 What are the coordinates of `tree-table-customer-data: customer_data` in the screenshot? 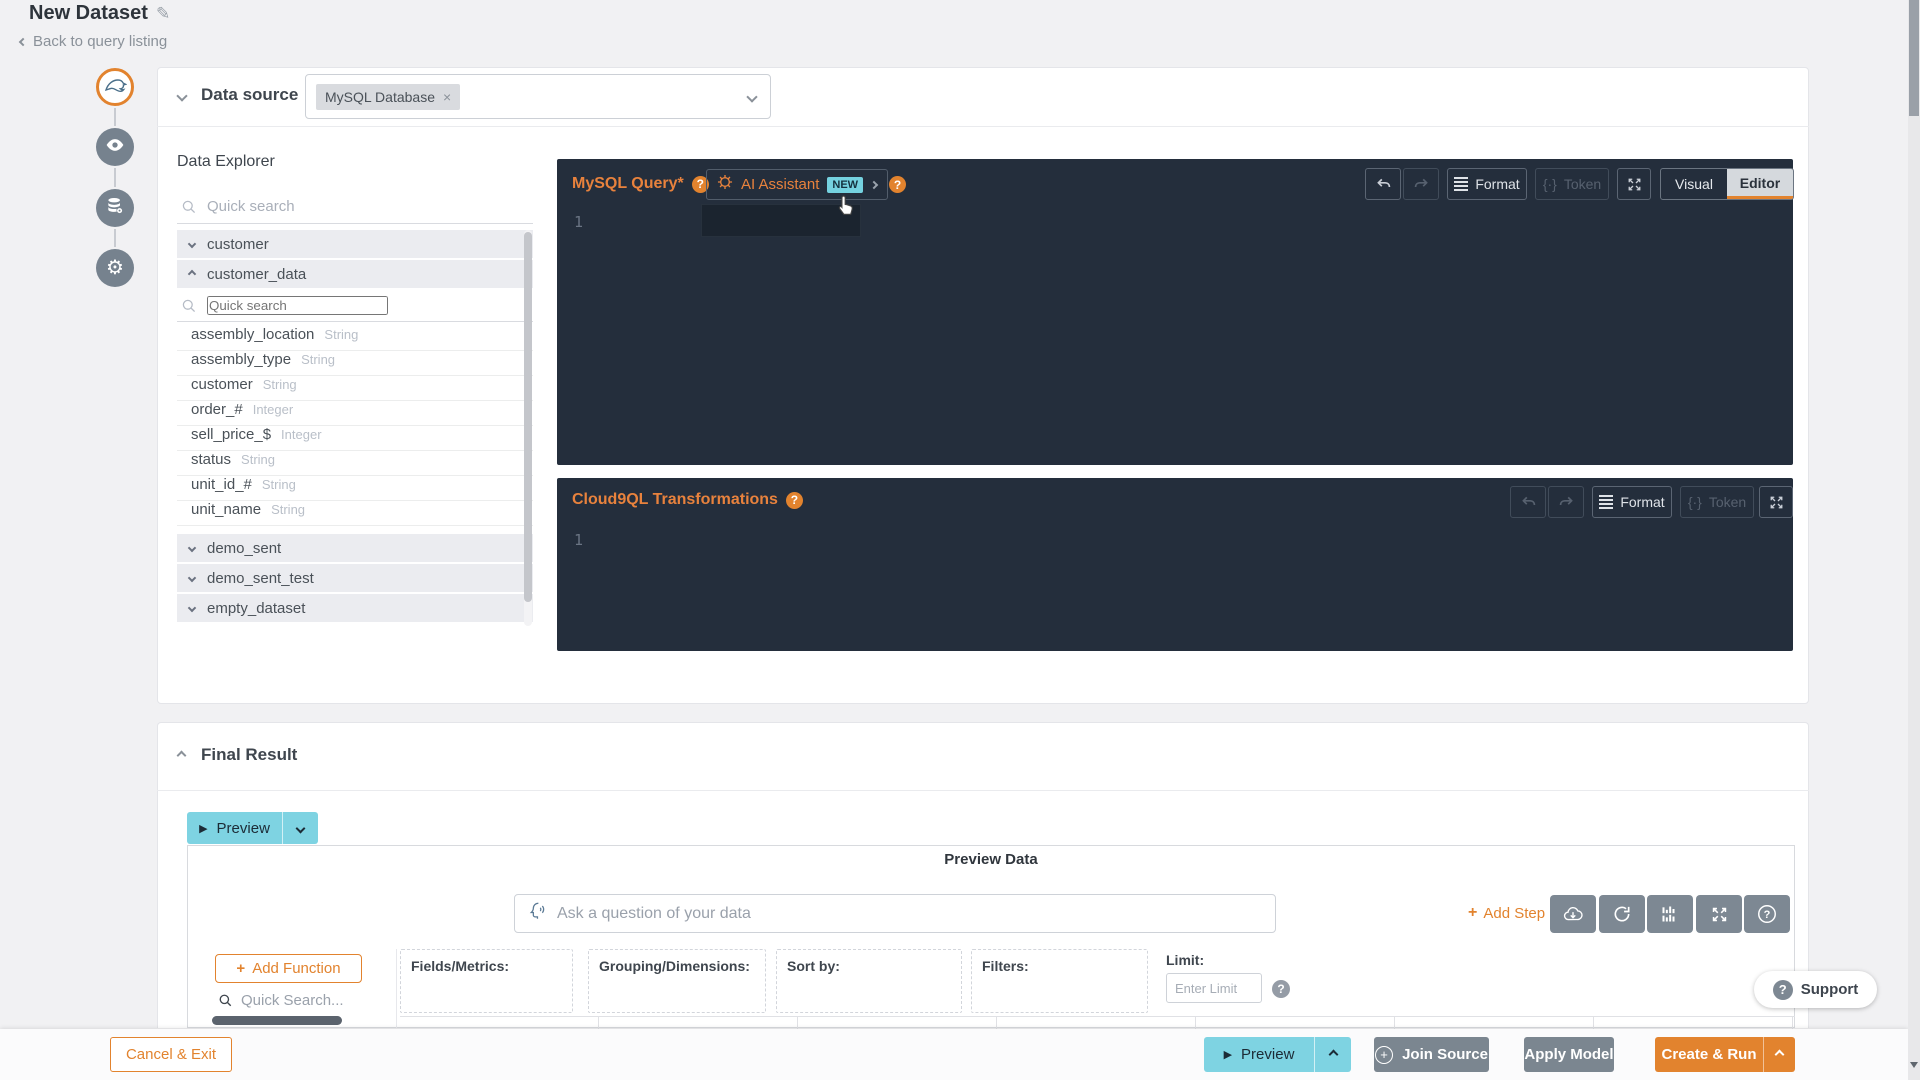 It's located at (355, 274).